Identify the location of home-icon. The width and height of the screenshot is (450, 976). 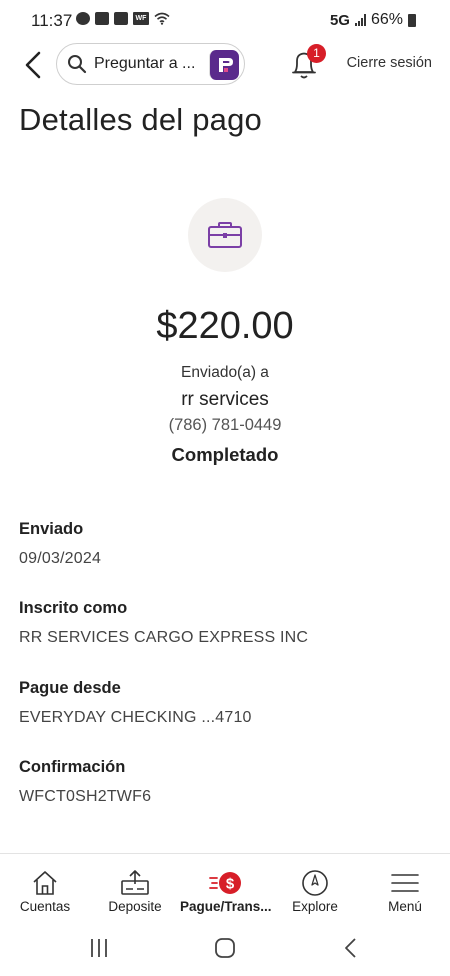
(45, 883).